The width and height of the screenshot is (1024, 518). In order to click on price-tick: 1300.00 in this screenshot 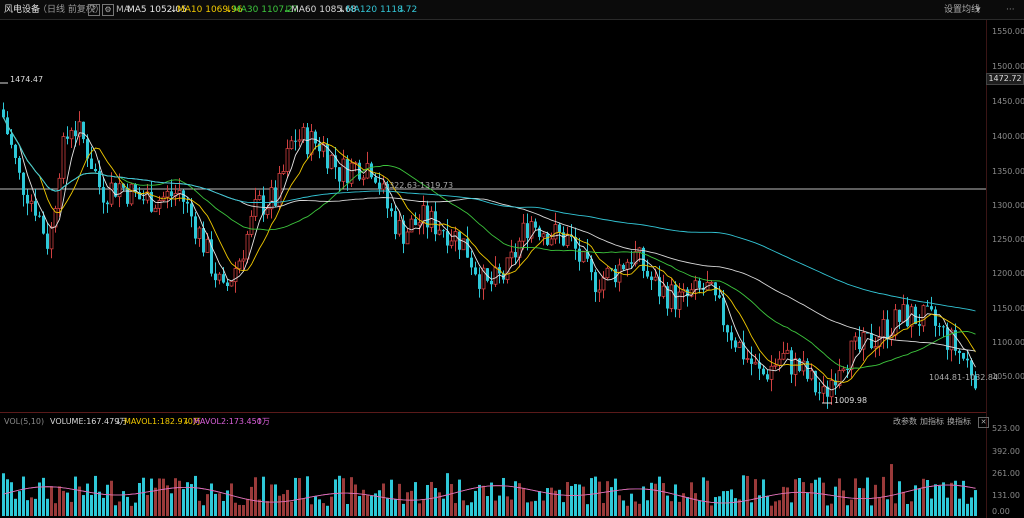, I will do `click(1008, 205)`.